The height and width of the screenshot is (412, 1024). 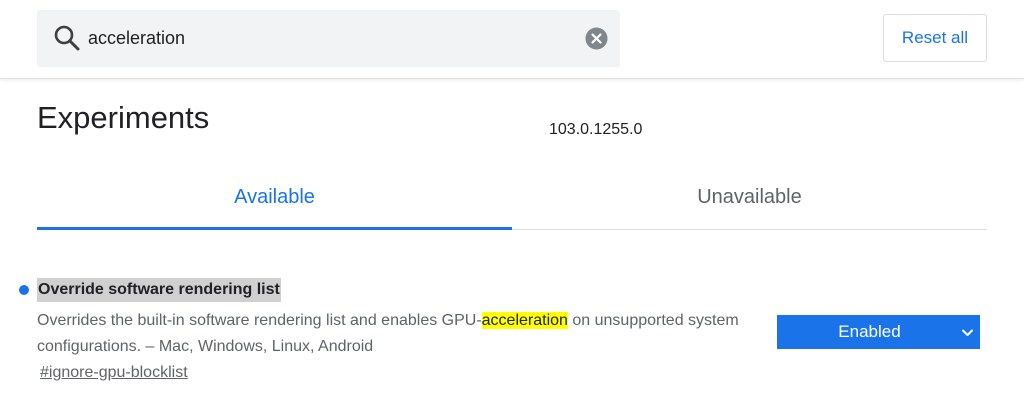 I want to click on search-input, so click(x=328, y=38).